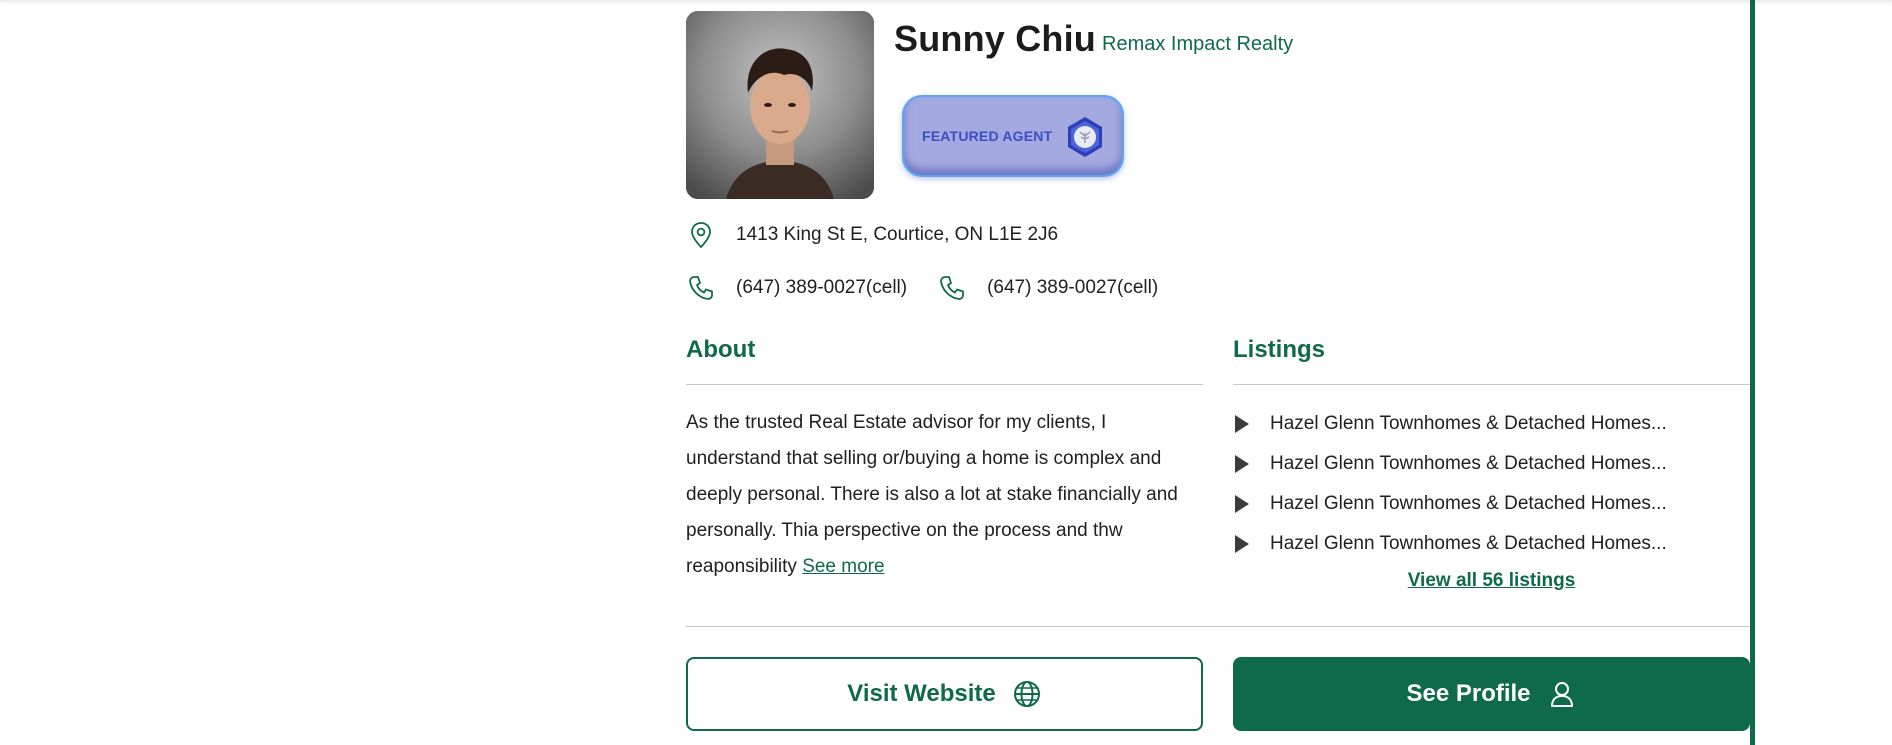 The height and width of the screenshot is (745, 1892). I want to click on agent-name: Sunny Chiu, so click(995, 39).